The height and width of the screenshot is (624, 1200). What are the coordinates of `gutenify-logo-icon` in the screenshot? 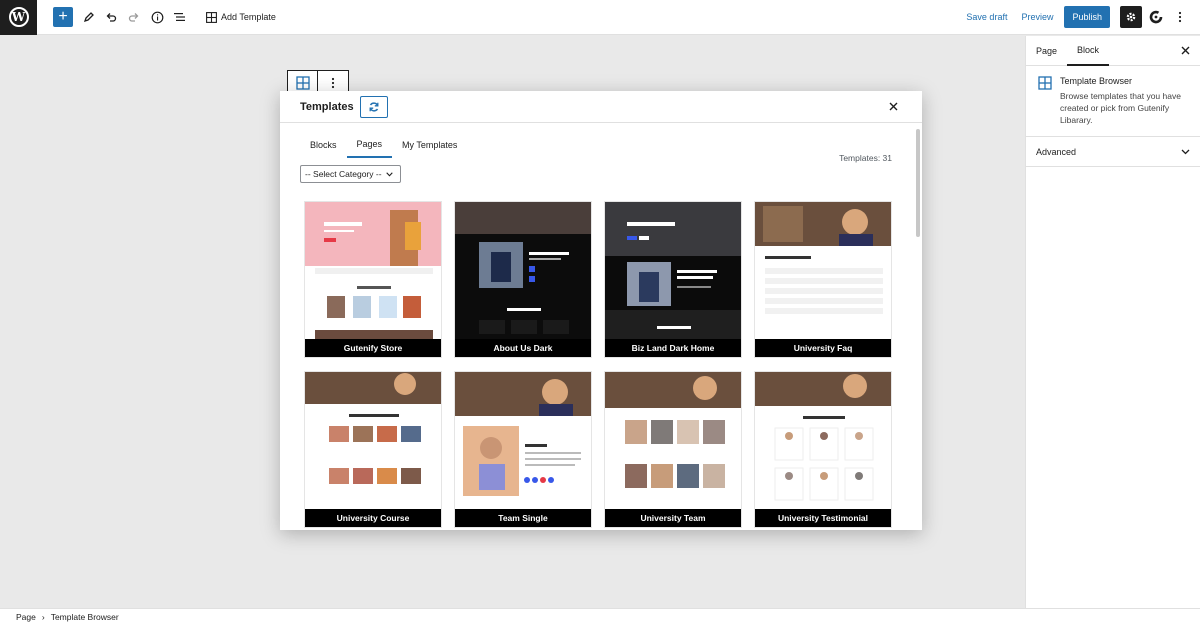 It's located at (1156, 17).